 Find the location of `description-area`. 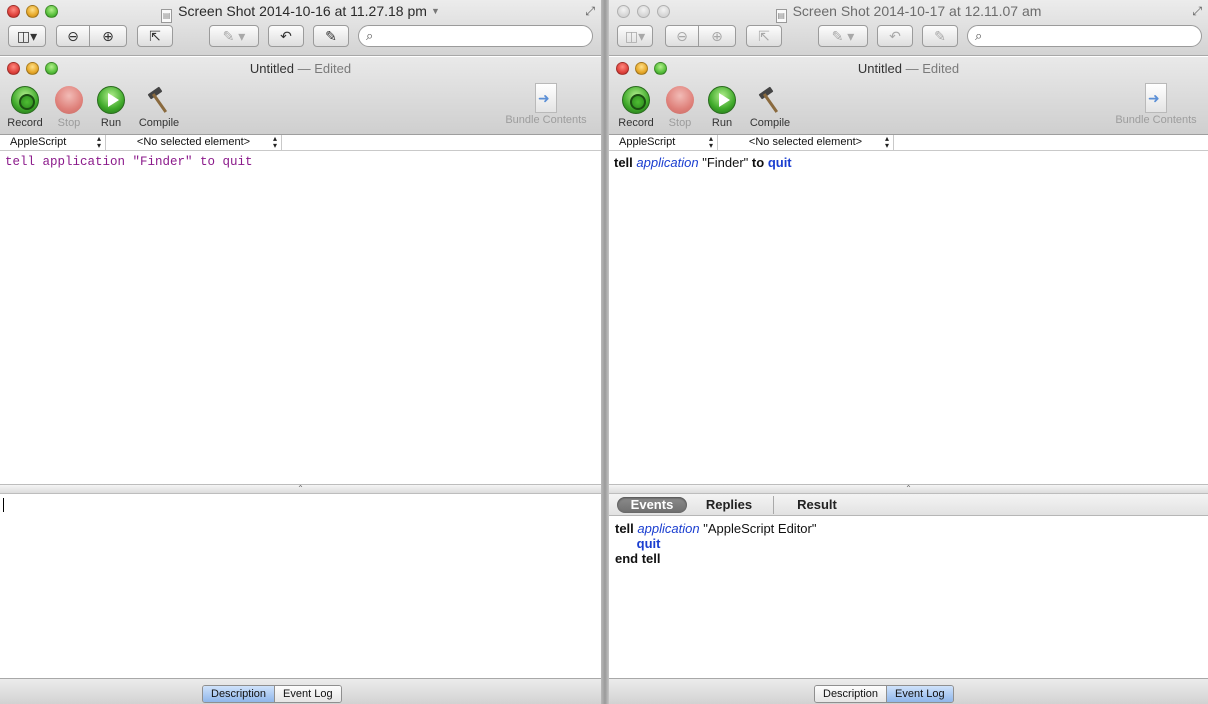

description-area is located at coordinates (300, 586).